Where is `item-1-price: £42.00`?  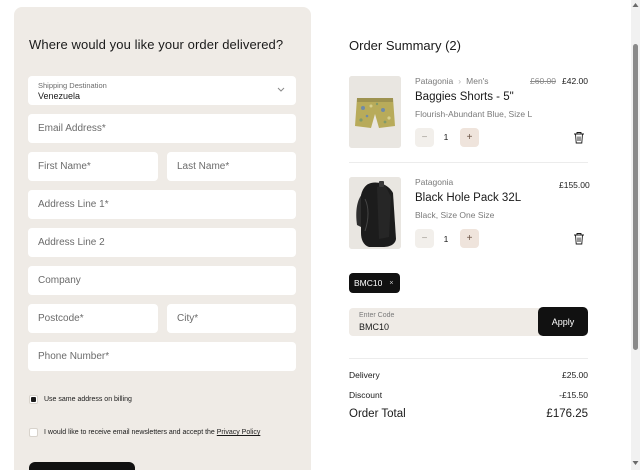 item-1-price: £42.00 is located at coordinates (575, 81).